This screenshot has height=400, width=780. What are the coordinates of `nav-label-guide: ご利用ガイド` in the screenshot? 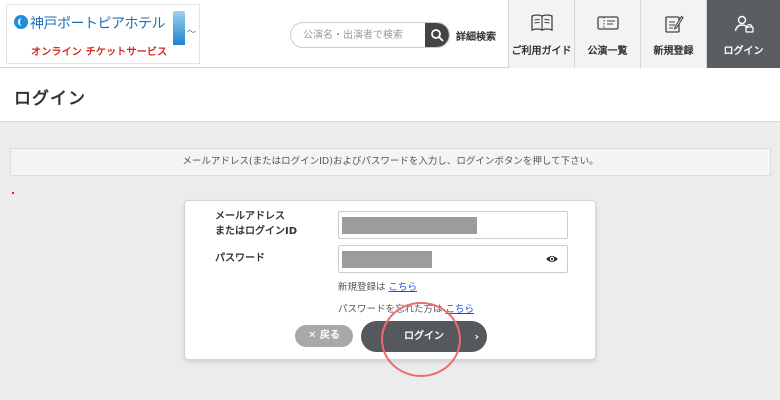 It's located at (541, 51).